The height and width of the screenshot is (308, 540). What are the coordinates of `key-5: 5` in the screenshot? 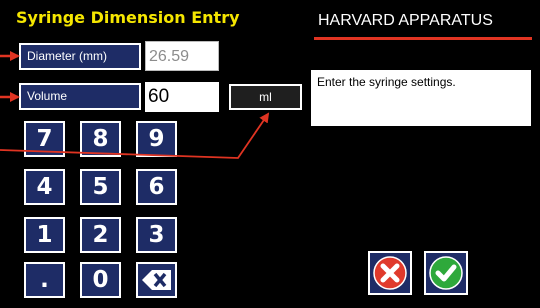 It's located at (100, 187).